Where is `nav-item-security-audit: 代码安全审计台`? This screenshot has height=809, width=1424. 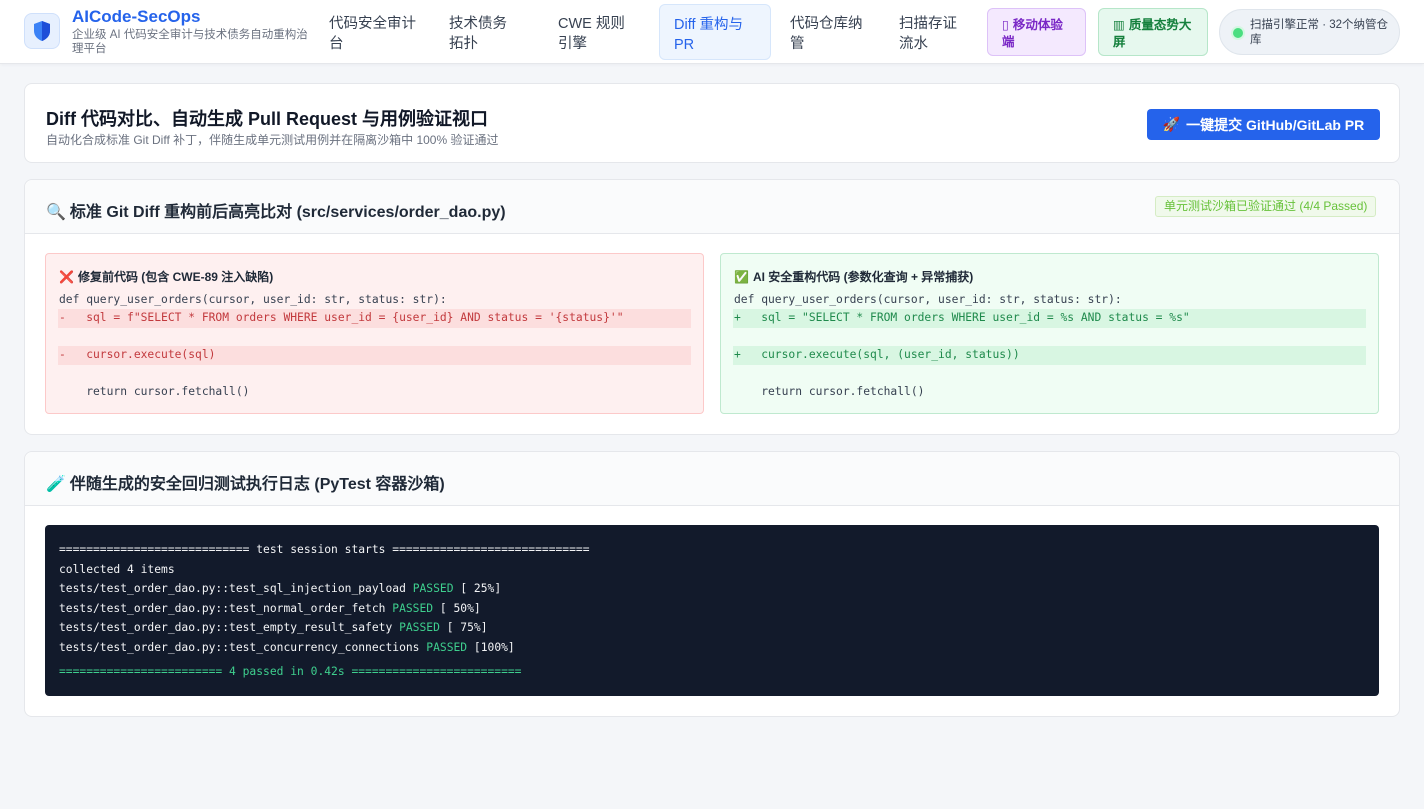 nav-item-security-audit: 代码安全审计台 is located at coordinates (373, 32).